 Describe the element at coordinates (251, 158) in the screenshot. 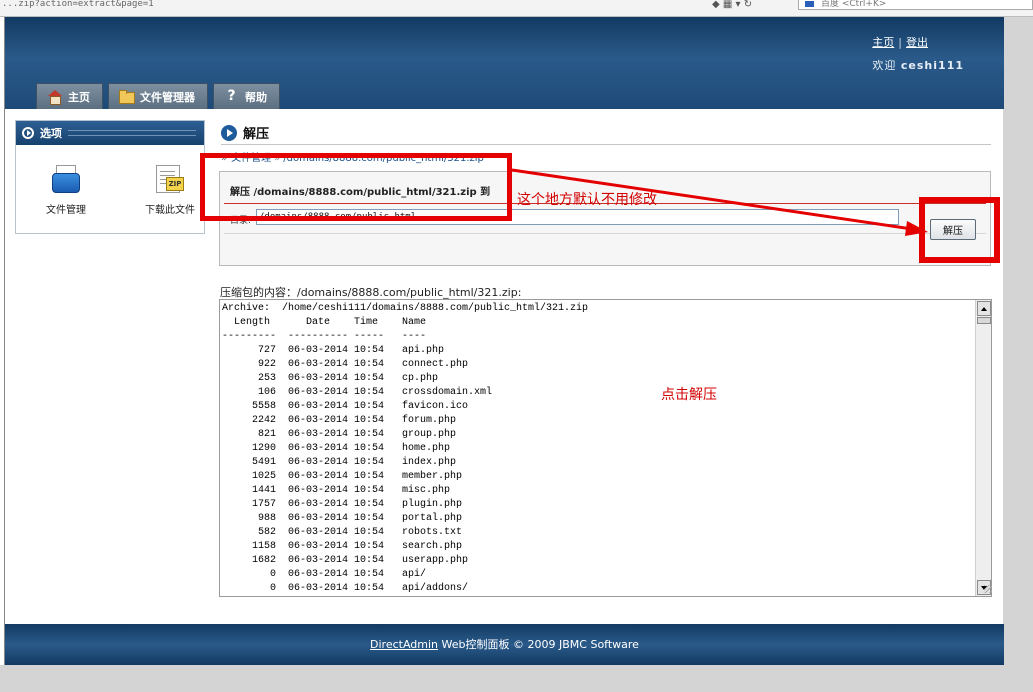

I see `breadcrumb-file-manager: 文件管理` at that location.